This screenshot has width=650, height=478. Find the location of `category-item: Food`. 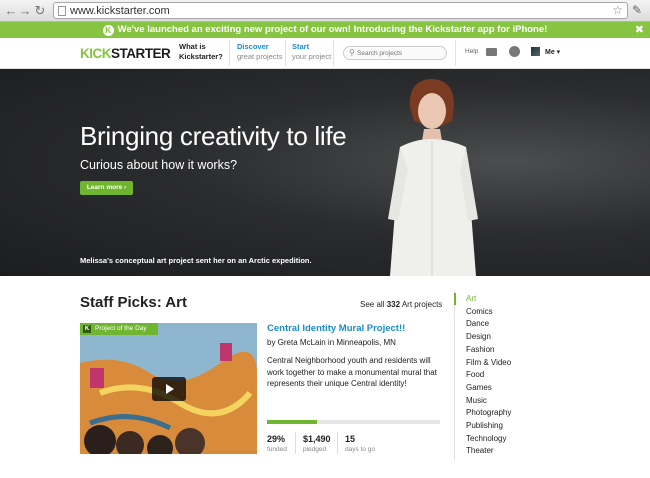

category-item: Food is located at coordinates (488, 375).